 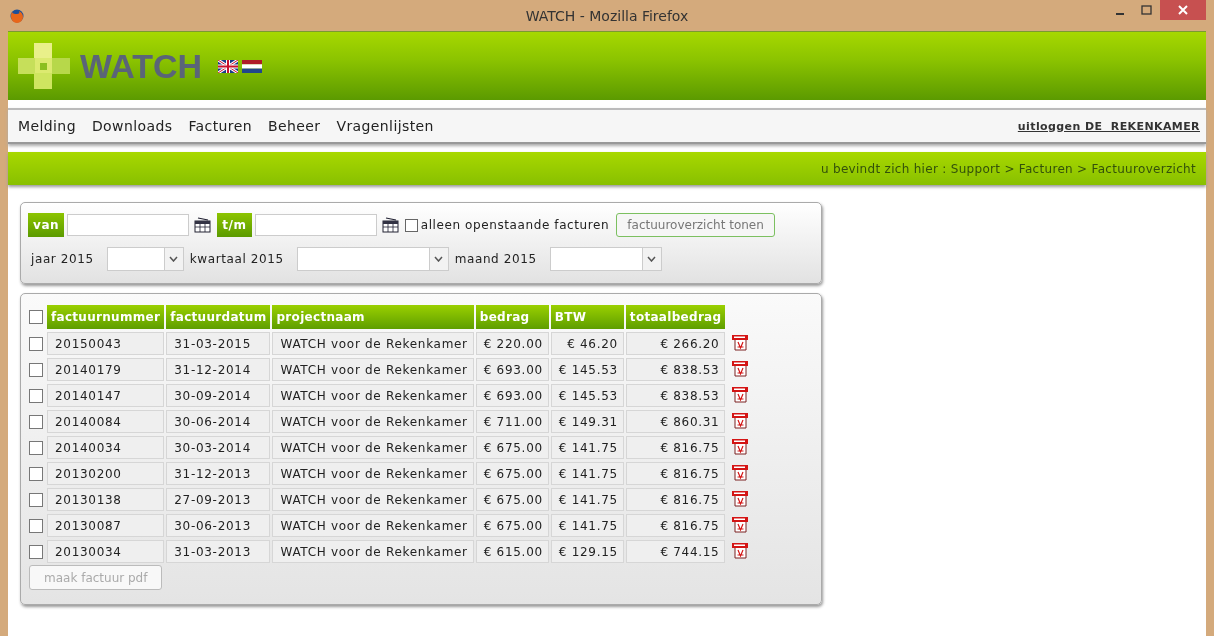 I want to click on table-cell: 30-09-2014, so click(x=218, y=395).